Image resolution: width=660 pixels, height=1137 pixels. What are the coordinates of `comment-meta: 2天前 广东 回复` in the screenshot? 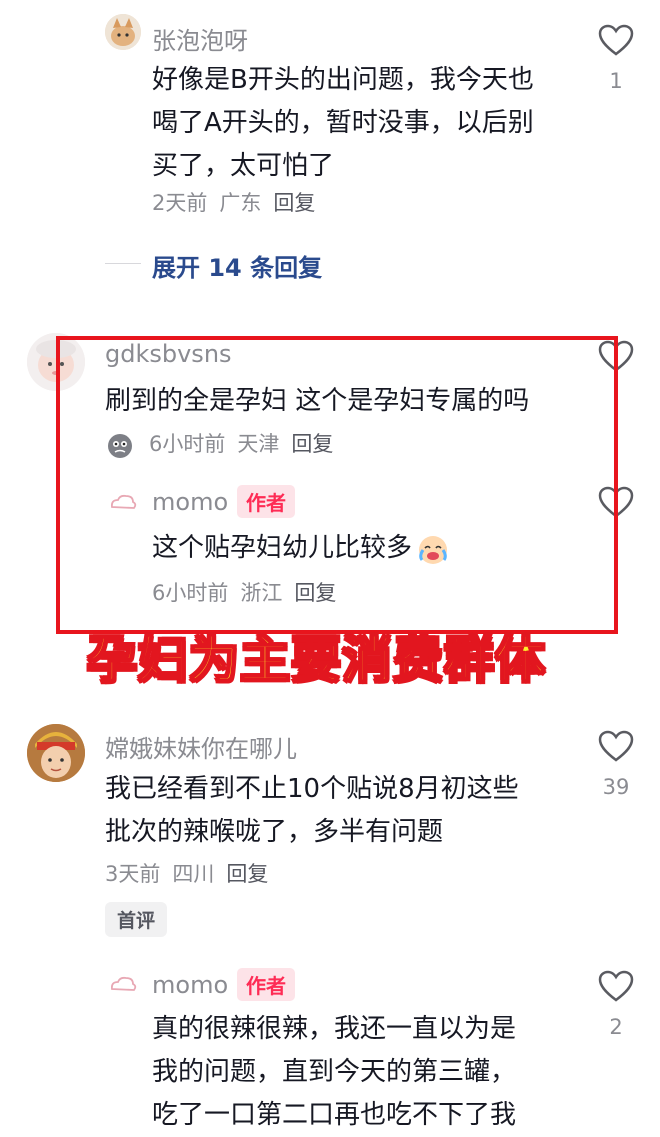 It's located at (239, 202).